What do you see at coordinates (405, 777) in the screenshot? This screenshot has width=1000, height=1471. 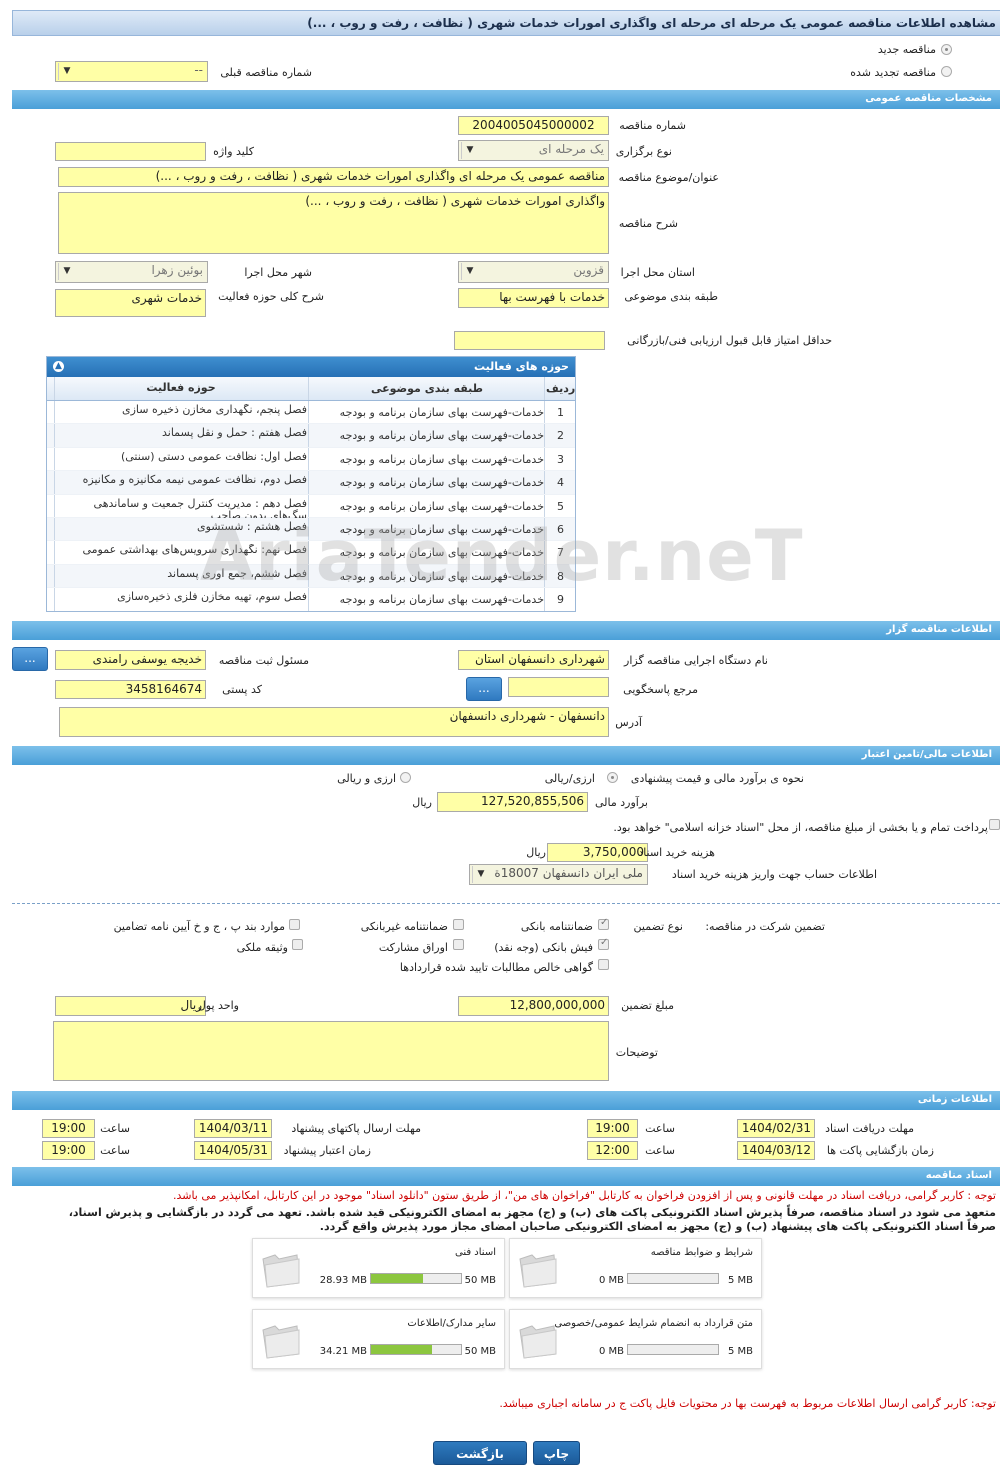 I see `both-radio` at bounding box center [405, 777].